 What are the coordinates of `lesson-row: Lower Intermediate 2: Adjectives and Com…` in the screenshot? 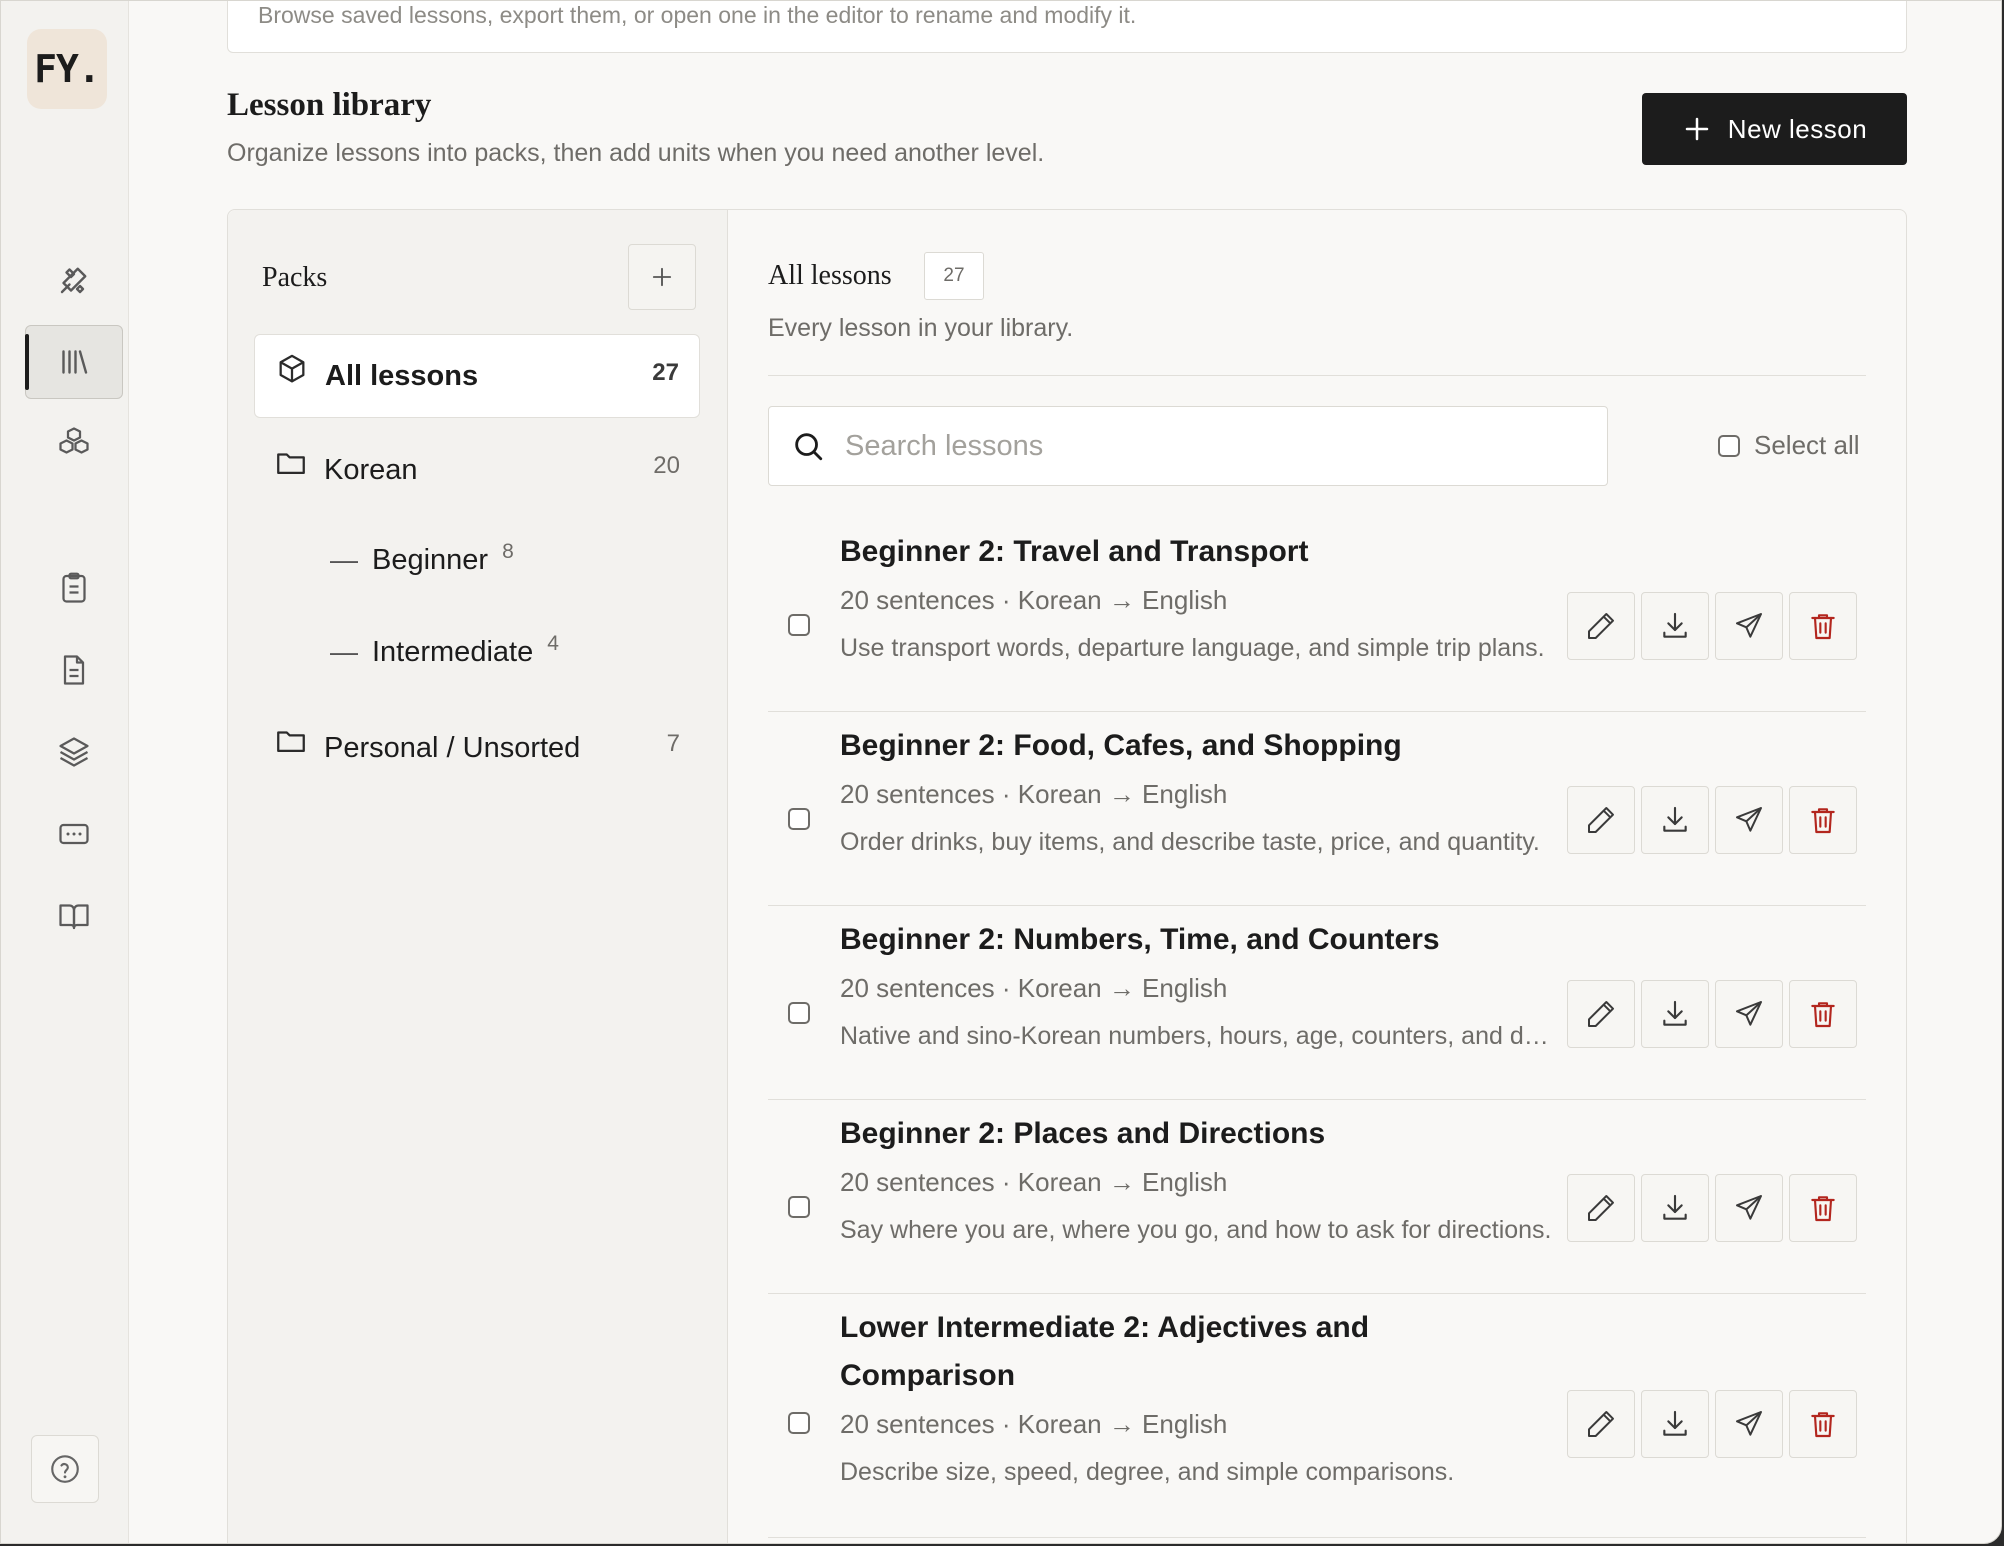 It's located at (1317, 1416).